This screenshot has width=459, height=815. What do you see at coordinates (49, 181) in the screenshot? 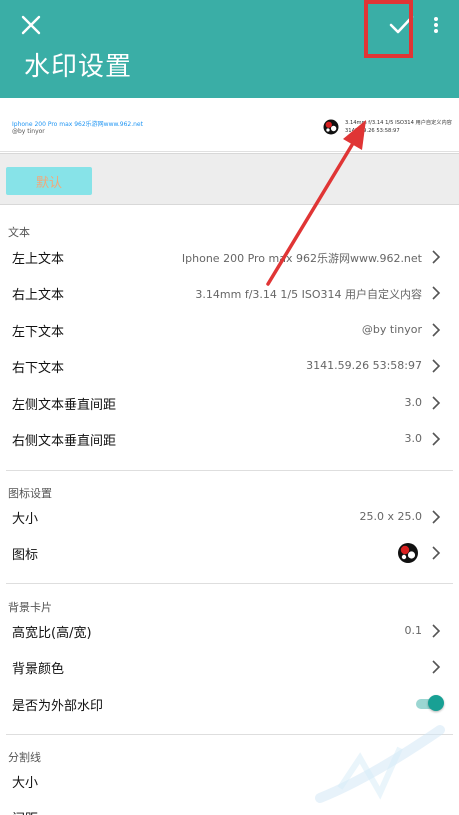
I see `default-button: 默认` at bounding box center [49, 181].